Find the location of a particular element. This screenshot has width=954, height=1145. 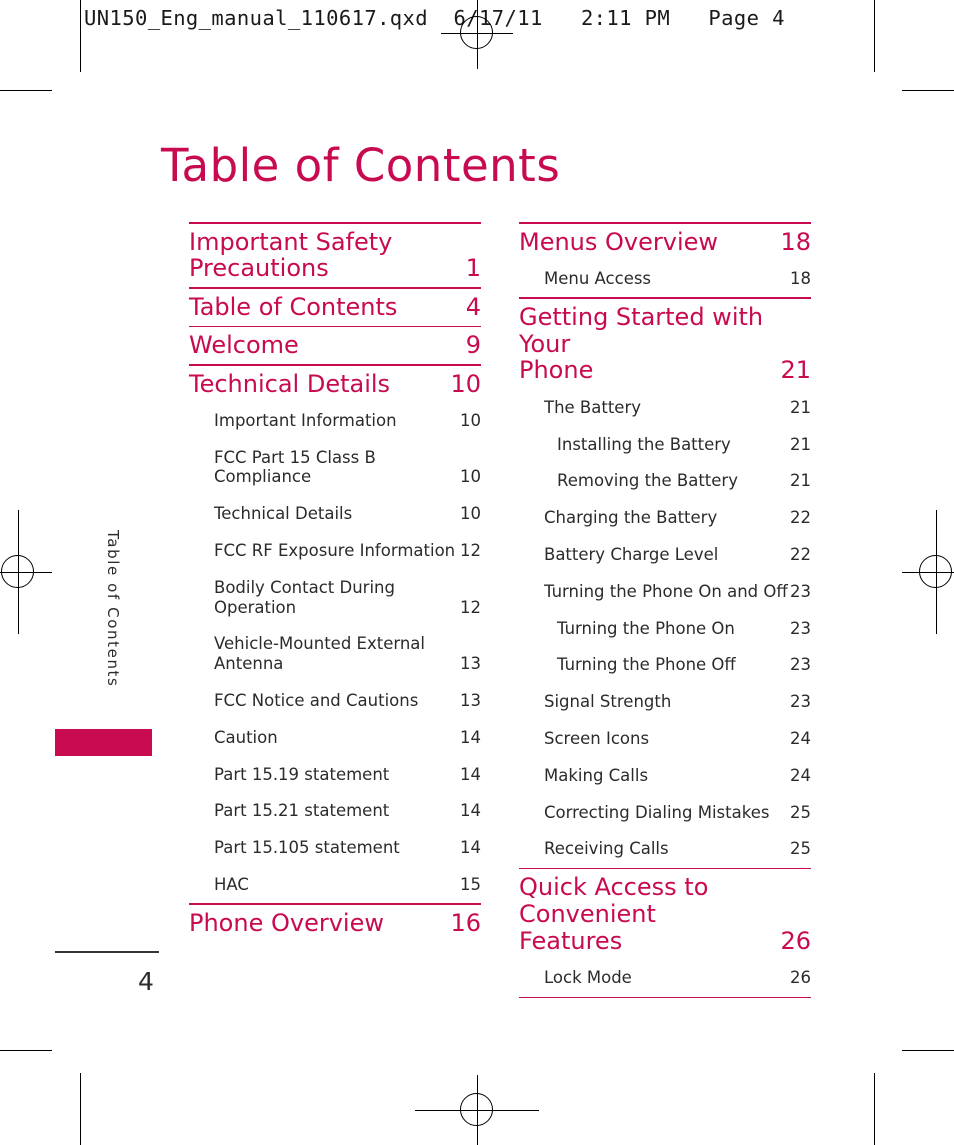

crop-mark-bottom-left-vertical is located at coordinates (80, 1109).